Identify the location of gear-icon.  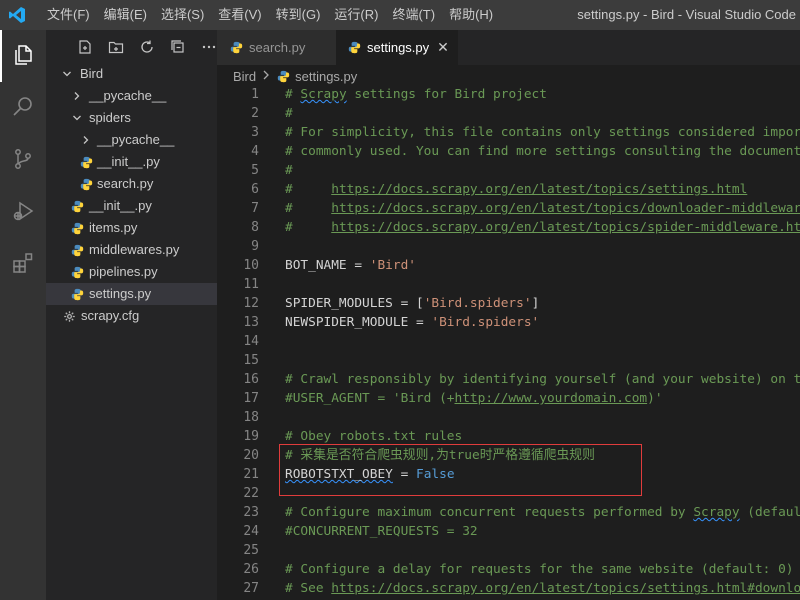
(69, 316).